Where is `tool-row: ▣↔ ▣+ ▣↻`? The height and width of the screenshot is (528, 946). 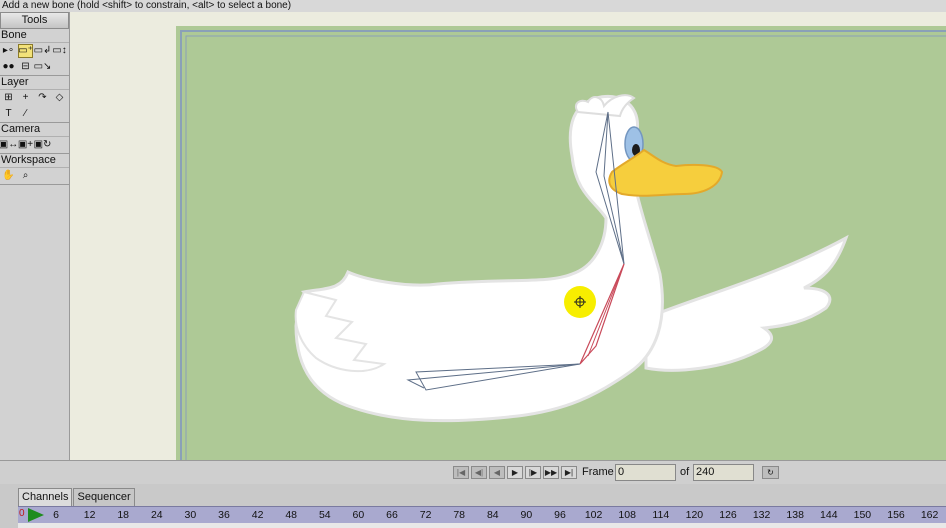 tool-row: ▣↔ ▣+ ▣↻ is located at coordinates (34, 145).